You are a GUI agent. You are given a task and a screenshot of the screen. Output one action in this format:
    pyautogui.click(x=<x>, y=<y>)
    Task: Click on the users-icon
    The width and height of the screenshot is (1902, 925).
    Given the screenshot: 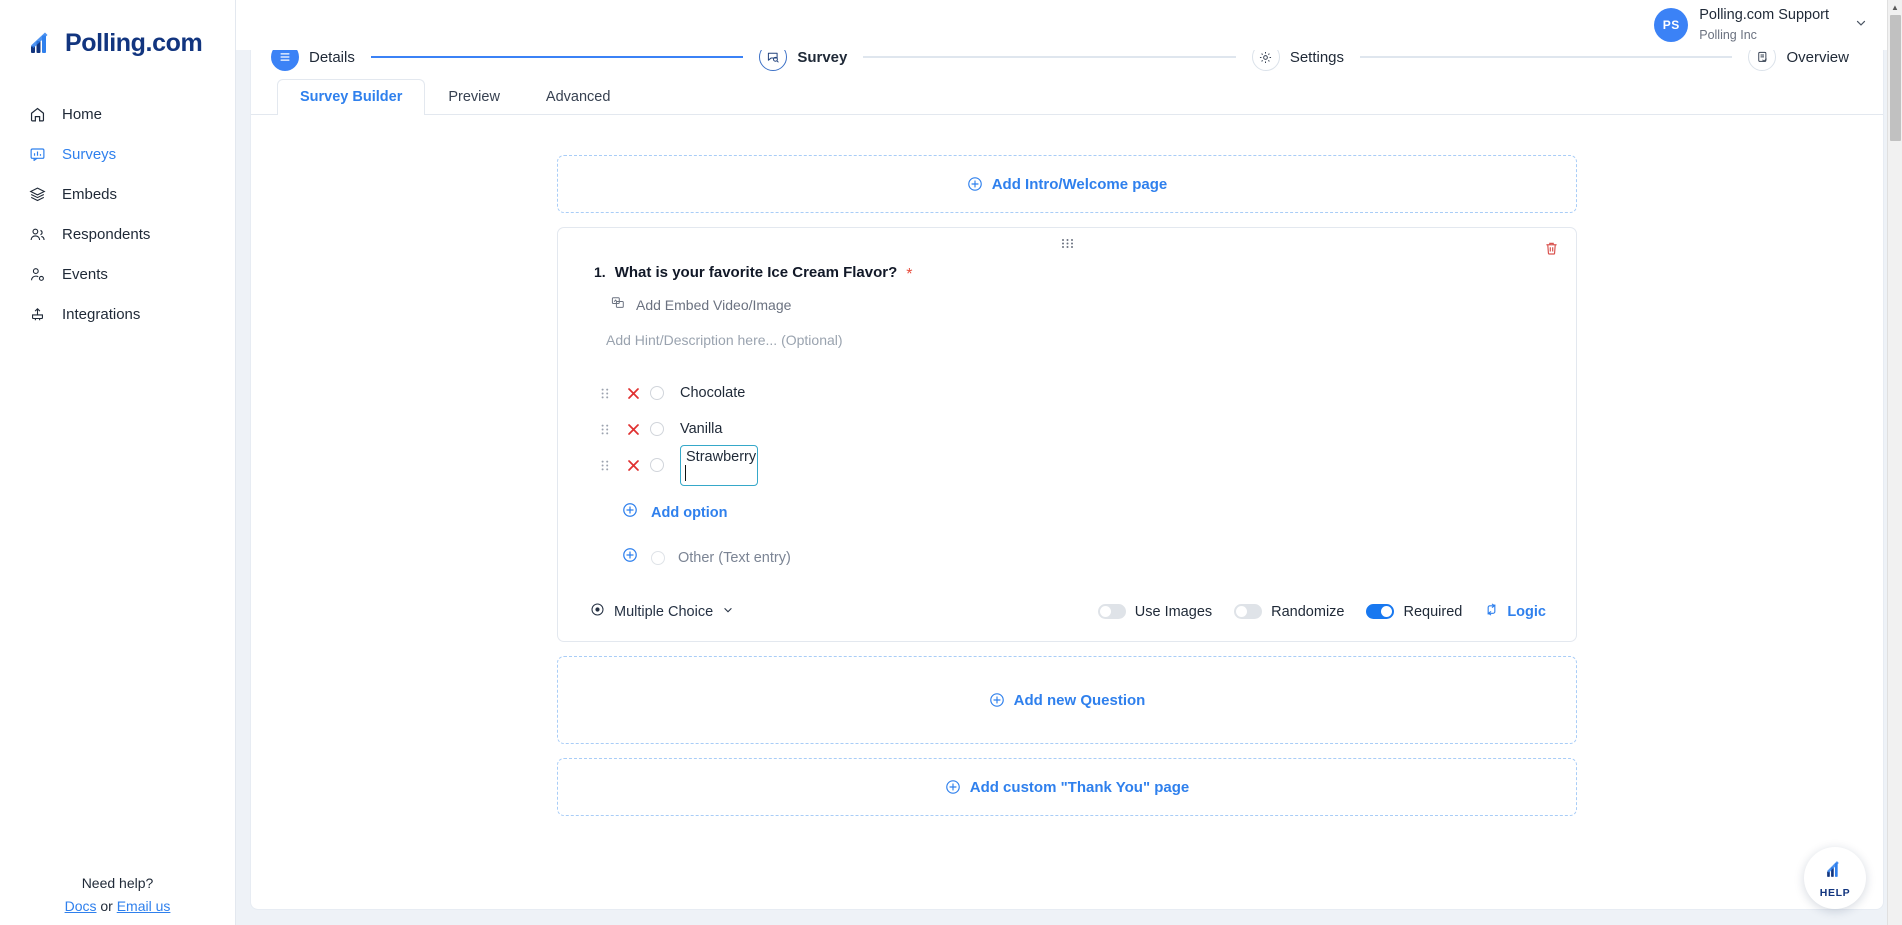 What is the action you would take?
    pyautogui.click(x=37, y=234)
    